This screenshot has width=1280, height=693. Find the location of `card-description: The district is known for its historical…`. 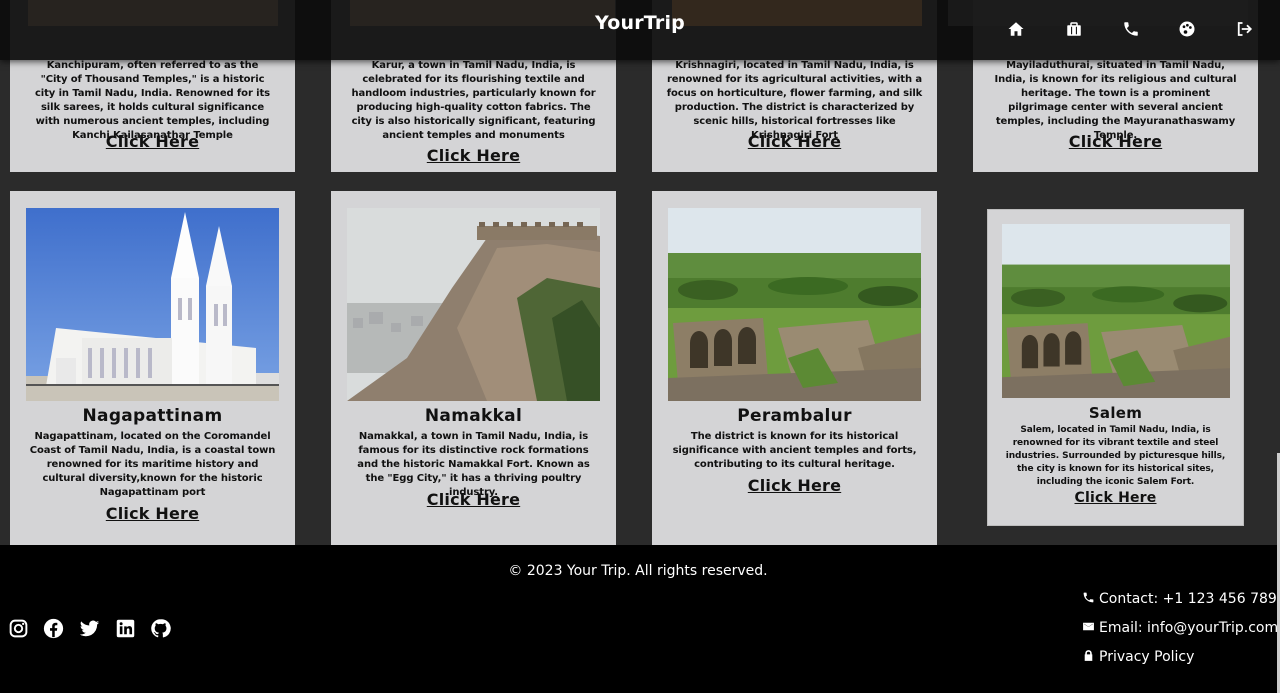

card-description: The district is known for its historical… is located at coordinates (794, 450).